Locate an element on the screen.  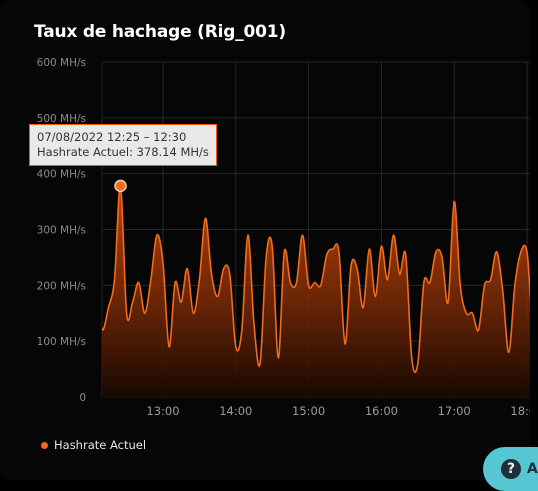
x-tick-label: 14:00 is located at coordinates (235, 411).